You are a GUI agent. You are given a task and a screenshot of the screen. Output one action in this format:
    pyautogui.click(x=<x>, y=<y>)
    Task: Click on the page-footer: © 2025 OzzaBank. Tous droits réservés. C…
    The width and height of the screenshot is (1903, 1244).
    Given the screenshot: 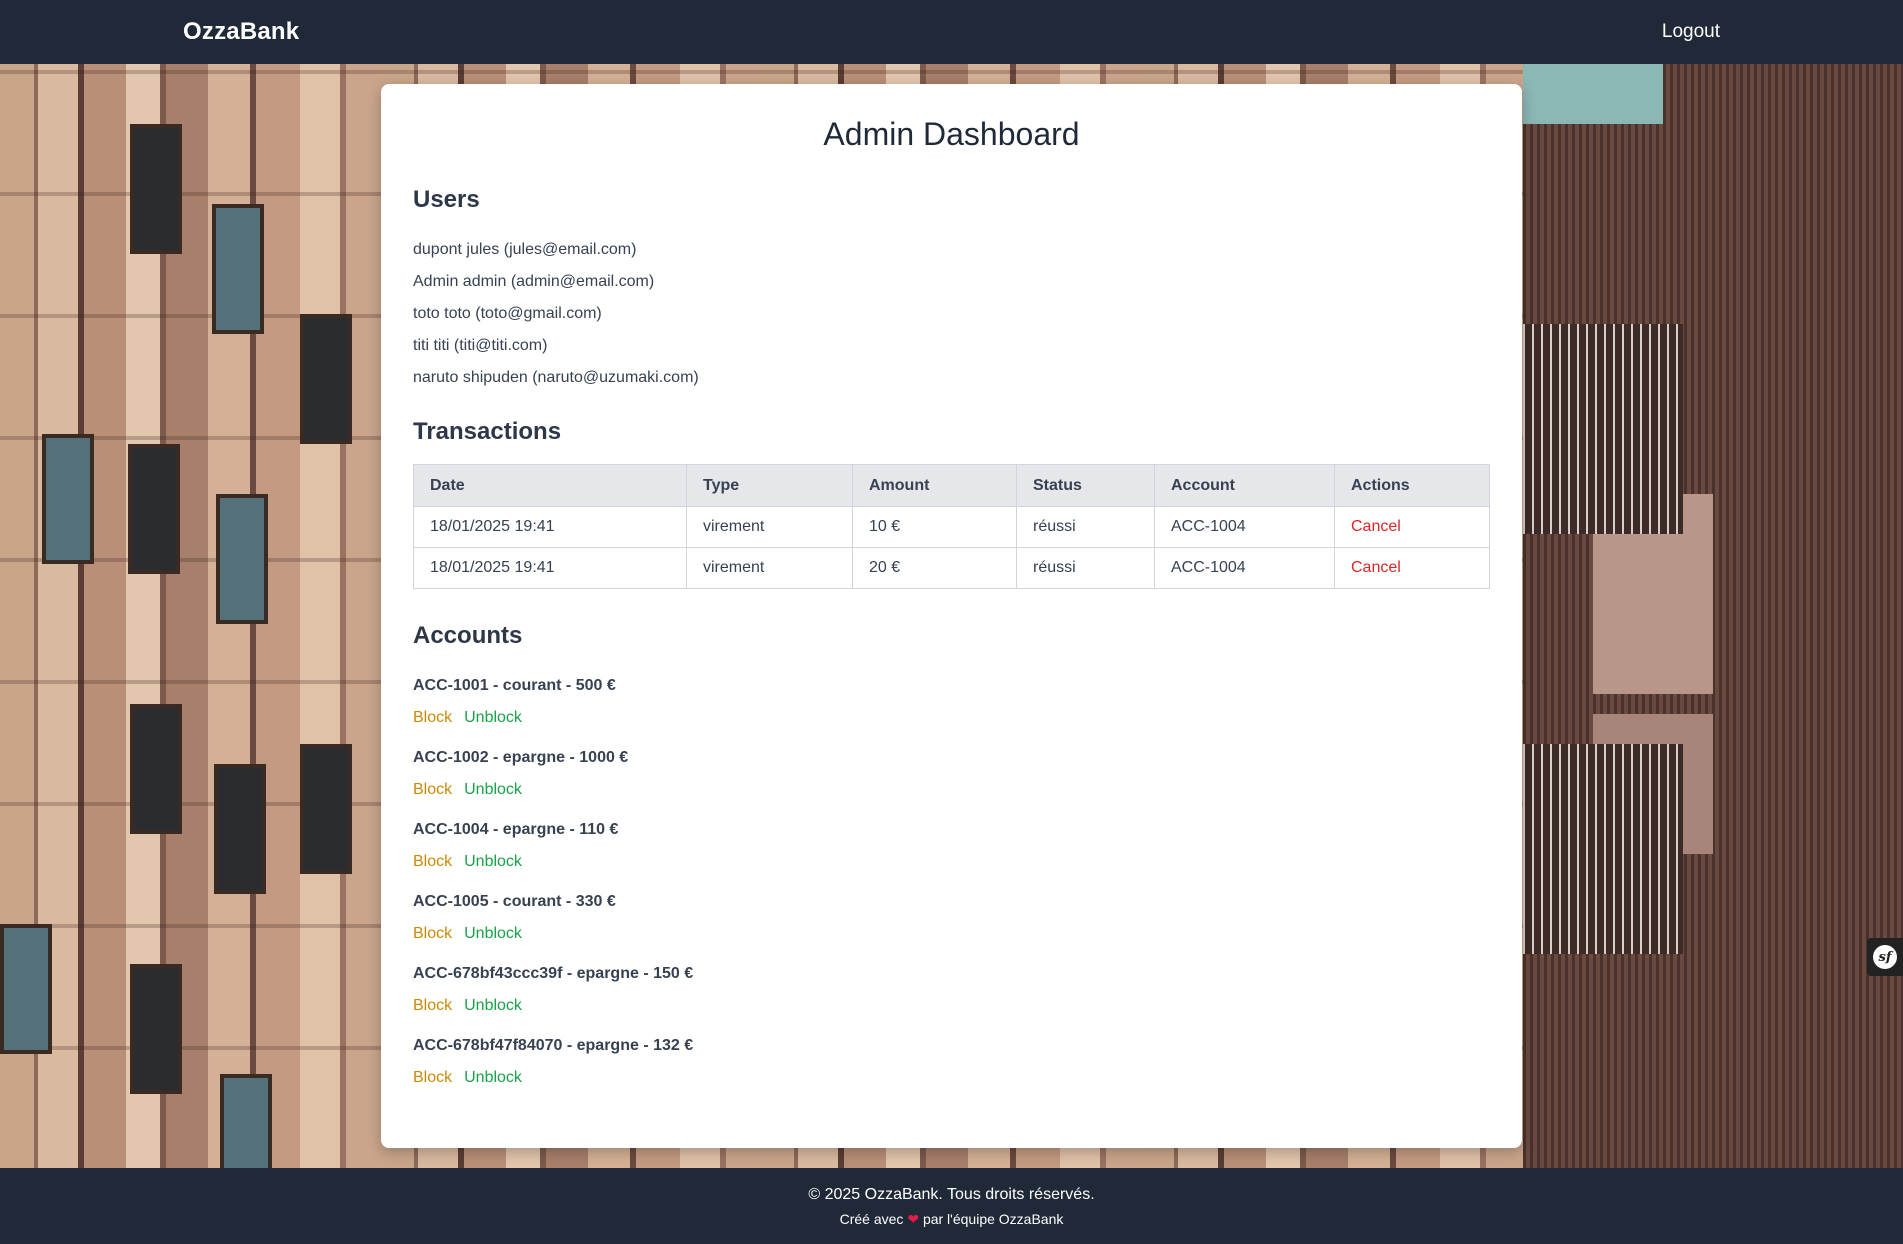 What is the action you would take?
    pyautogui.click(x=951, y=1206)
    